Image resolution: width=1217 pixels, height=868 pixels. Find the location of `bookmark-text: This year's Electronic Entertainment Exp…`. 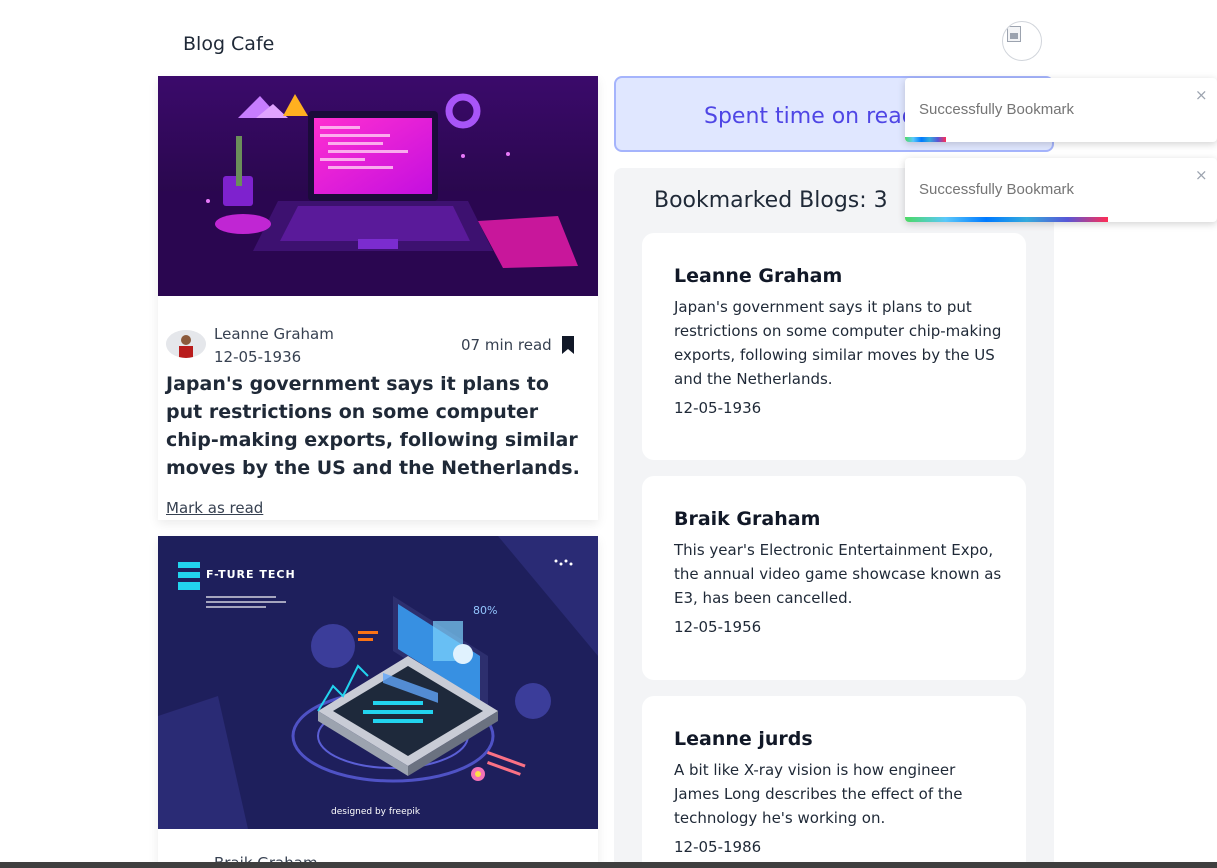

bookmark-text: This year's Electronic Entertainment Exp… is located at coordinates (838, 574).